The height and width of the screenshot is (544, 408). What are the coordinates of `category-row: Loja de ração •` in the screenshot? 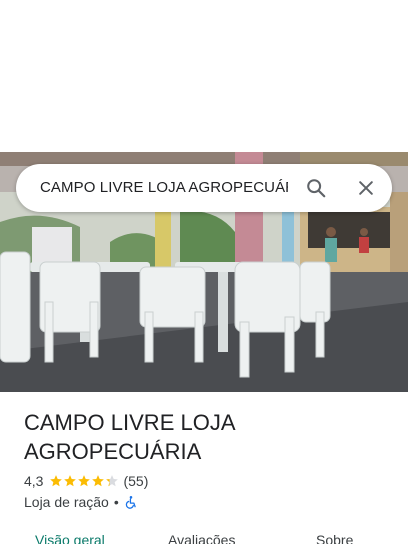 It's located at (81, 502).